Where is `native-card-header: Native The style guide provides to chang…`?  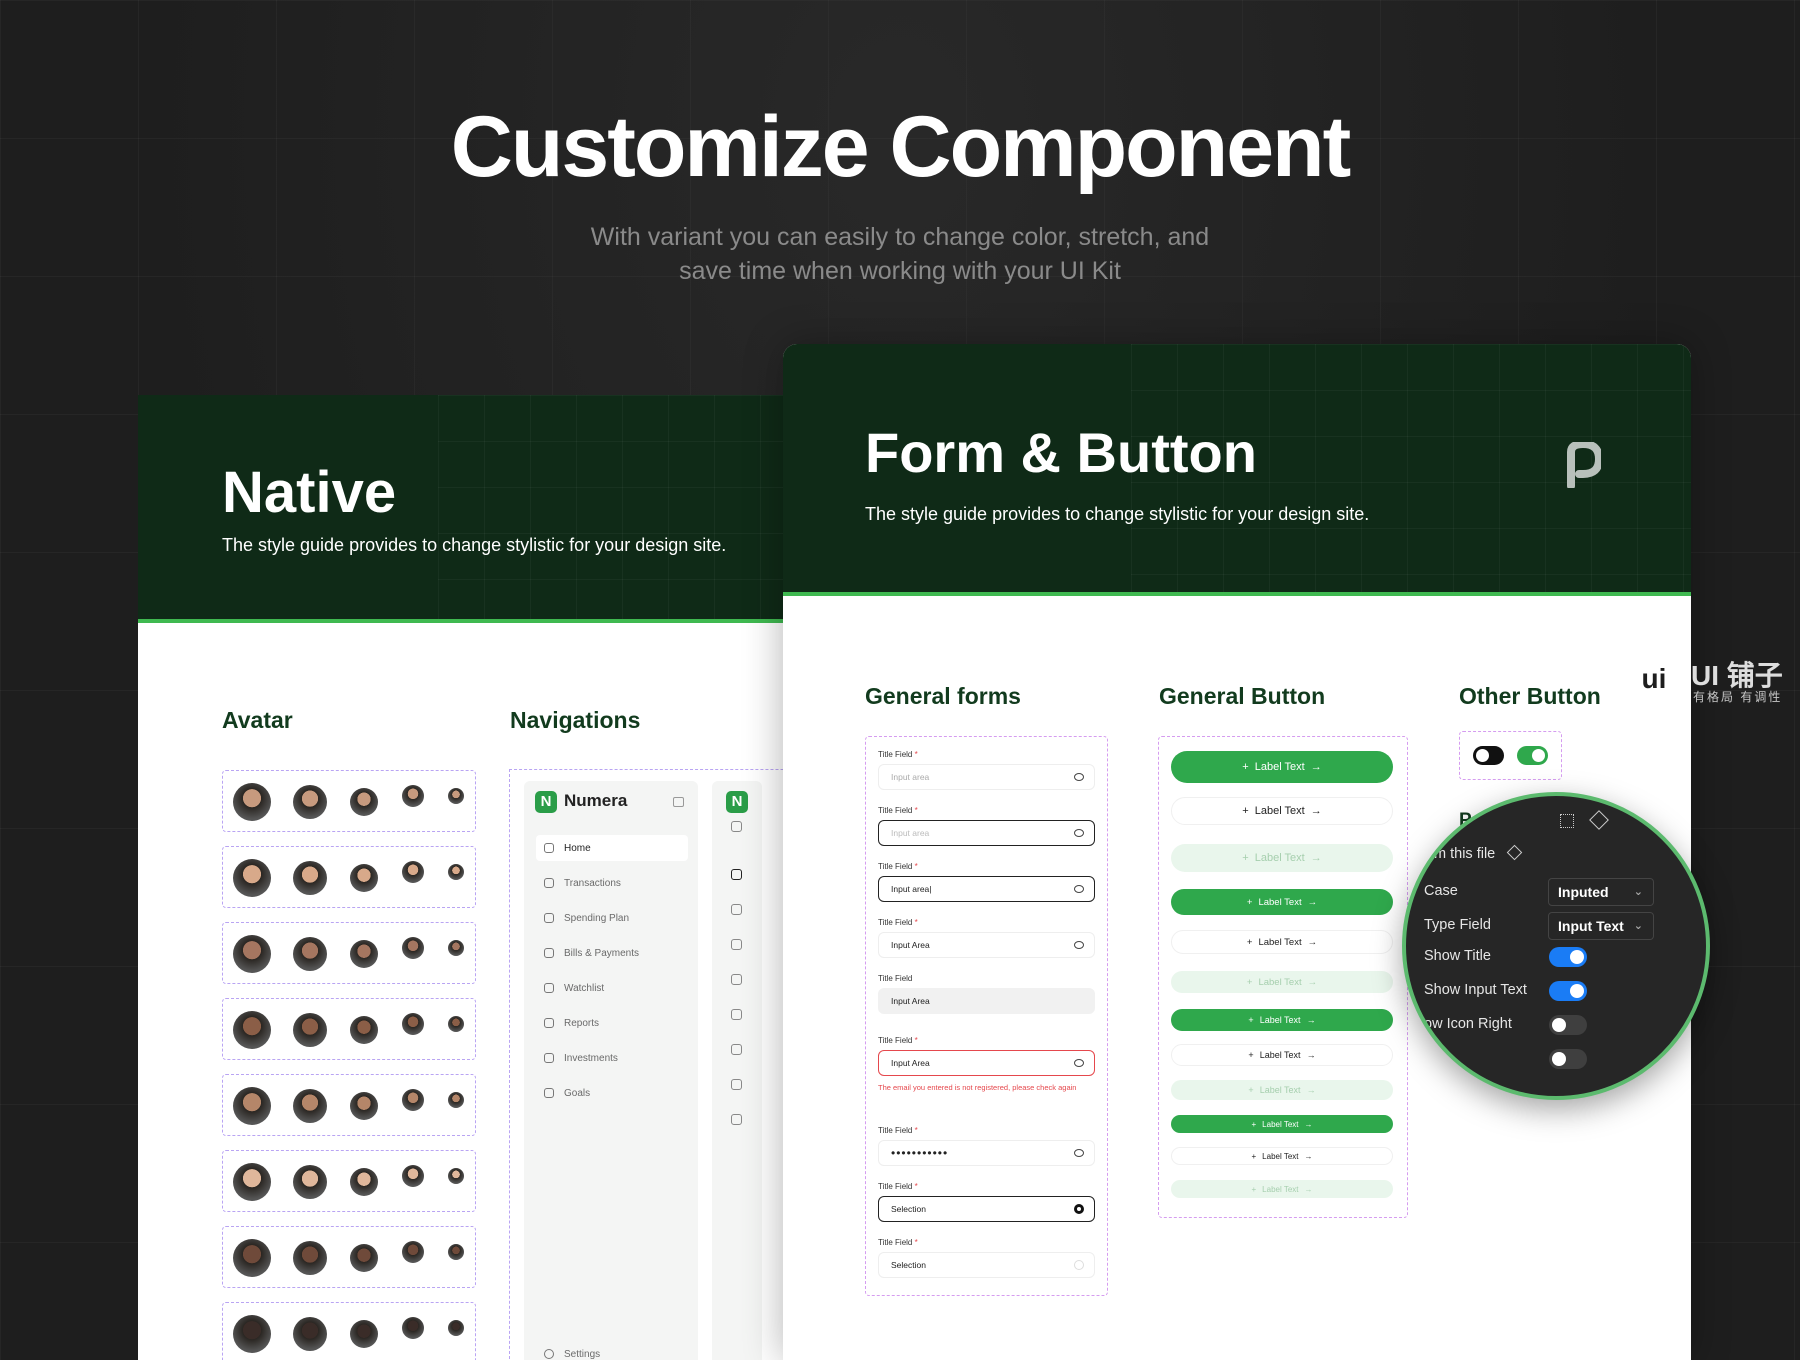 native-card-header: Native The style guide provides to chang… is located at coordinates (498, 509).